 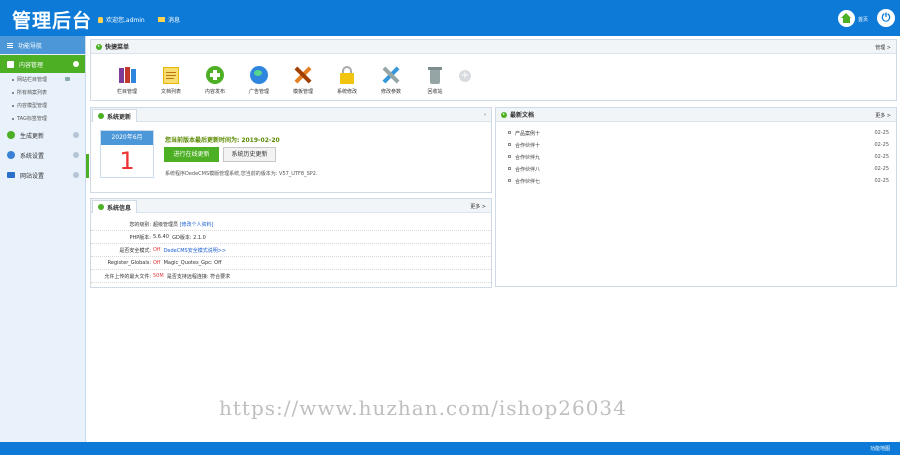 What do you see at coordinates (222, 140) in the screenshot?
I see `version-info: 您当前版本最后更新时间为: 2019-02-20` at bounding box center [222, 140].